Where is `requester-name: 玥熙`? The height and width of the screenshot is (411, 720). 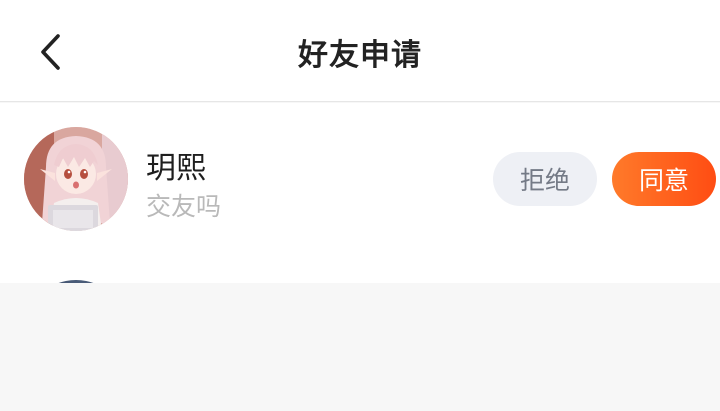
requester-name: 玥熙 is located at coordinates (176, 168).